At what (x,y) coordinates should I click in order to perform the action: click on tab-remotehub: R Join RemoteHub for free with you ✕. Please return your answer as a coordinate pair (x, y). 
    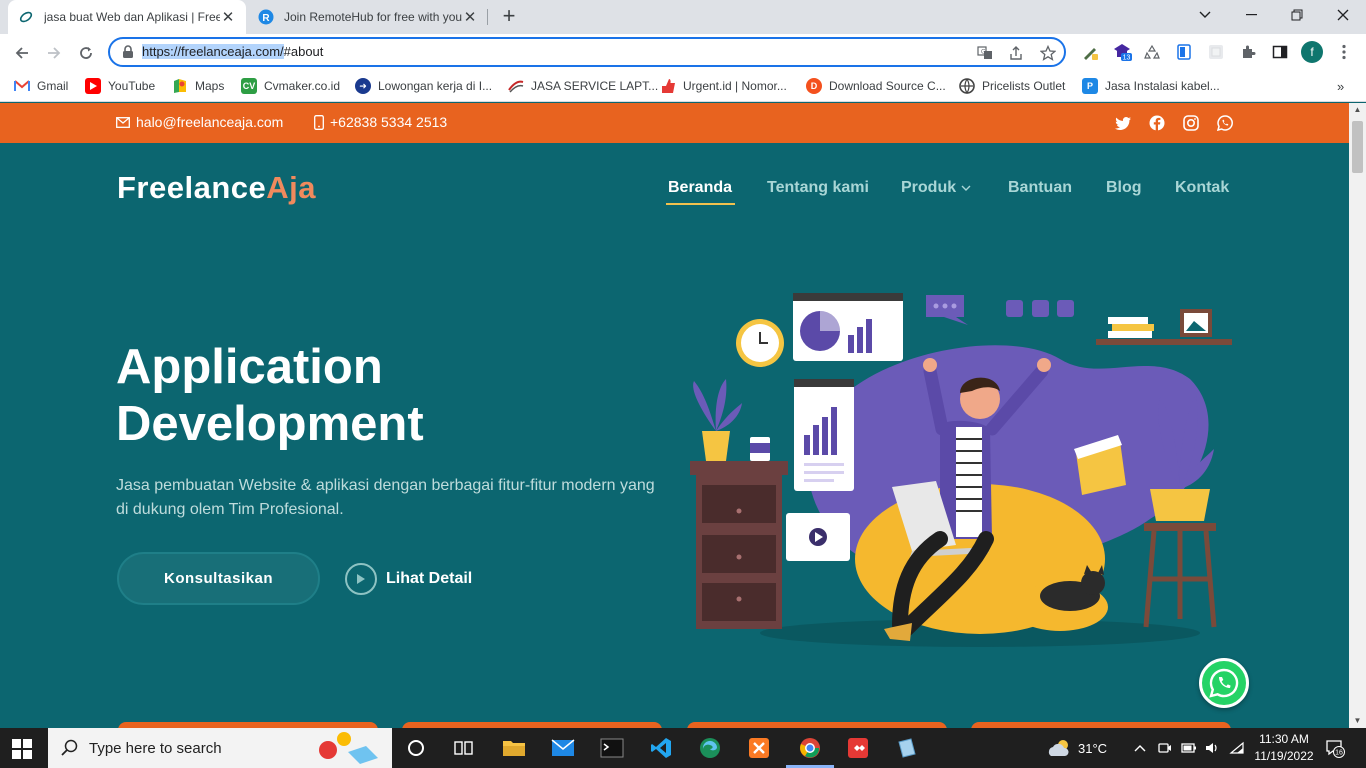
    Looking at the image, I should click on (368, 17).